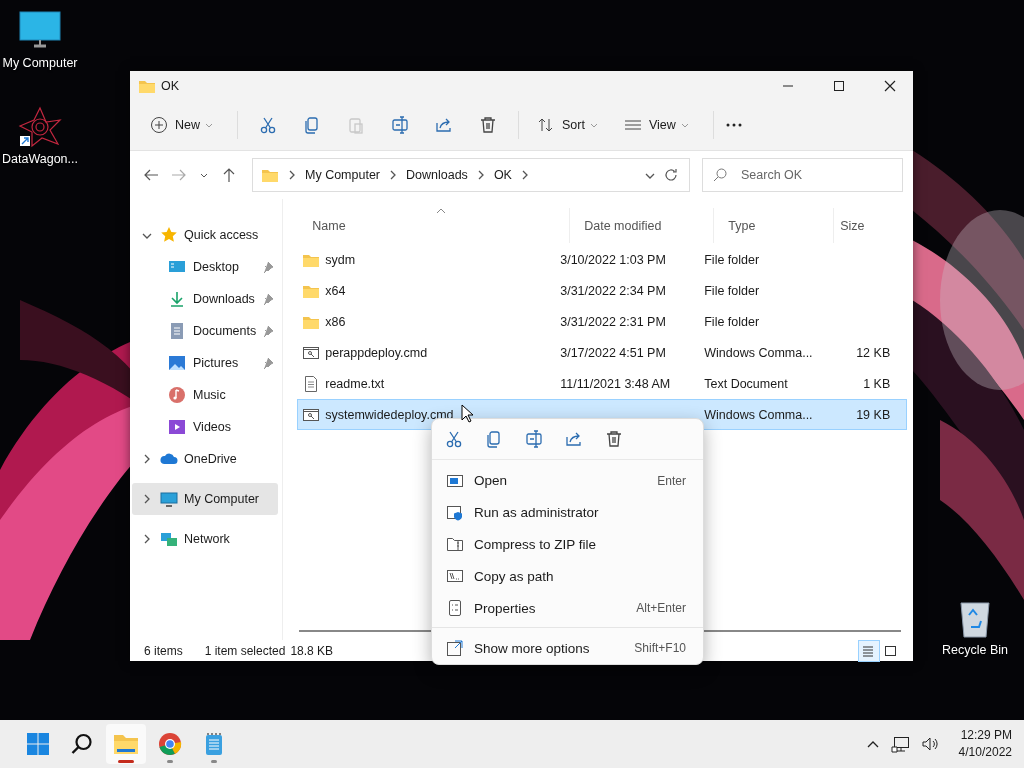 The width and height of the screenshot is (1024, 768). I want to click on search-button, so click(82, 744).